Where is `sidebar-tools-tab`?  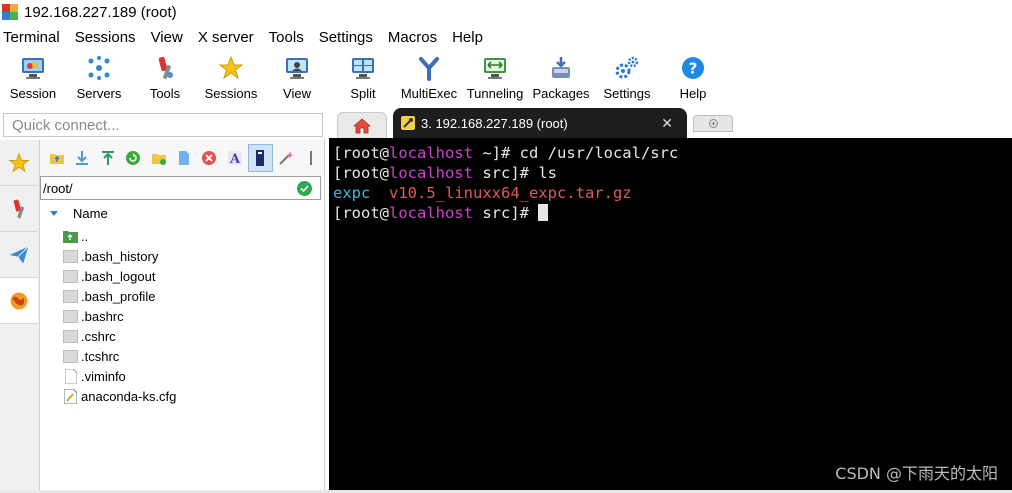
sidebar-tools-tab is located at coordinates (19, 209).